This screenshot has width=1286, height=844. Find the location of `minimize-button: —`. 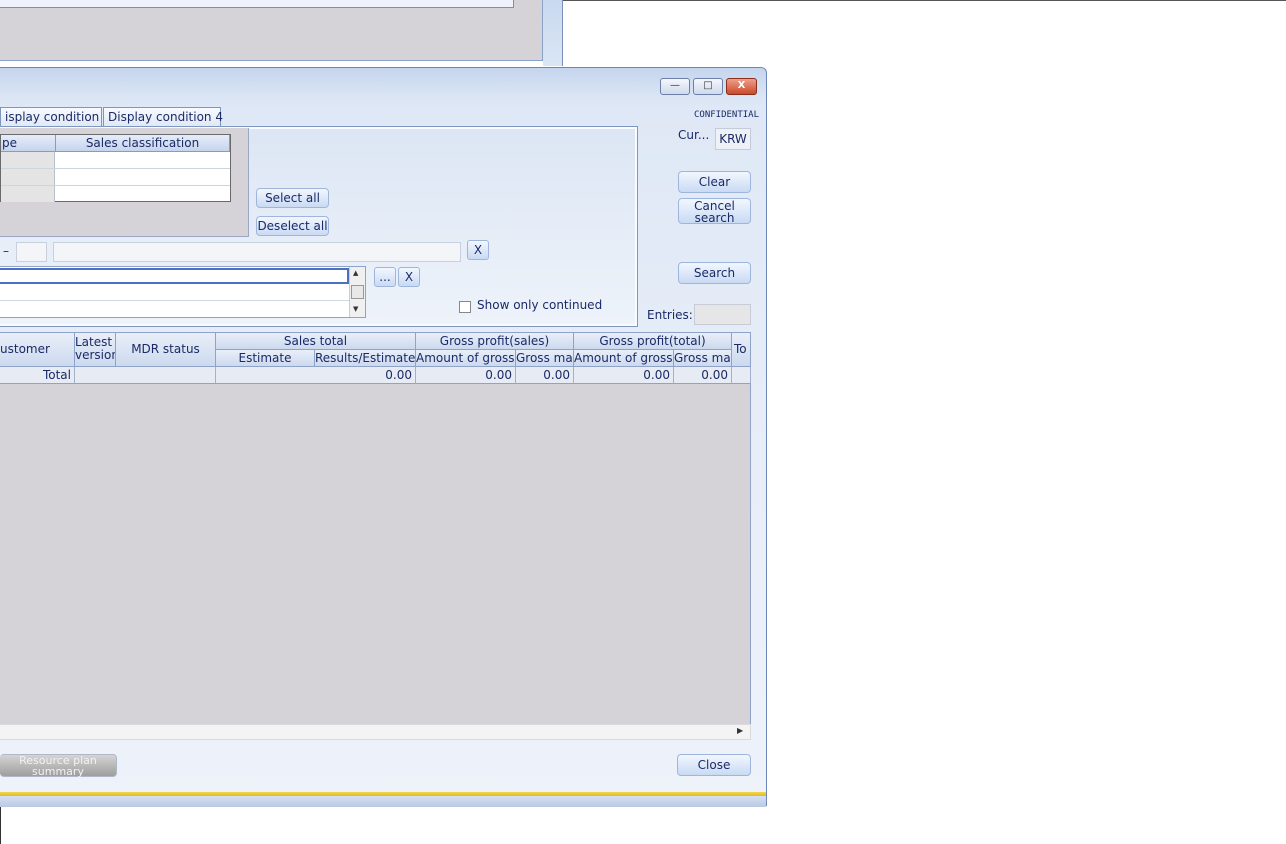

minimize-button: — is located at coordinates (675, 86).